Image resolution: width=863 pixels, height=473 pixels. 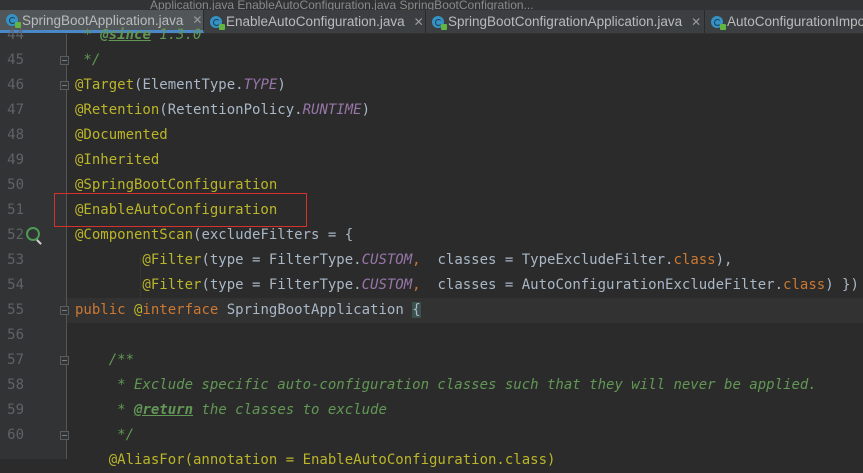 I want to click on code-line: @EnableAutoConfiguration, so click(x=176, y=210).